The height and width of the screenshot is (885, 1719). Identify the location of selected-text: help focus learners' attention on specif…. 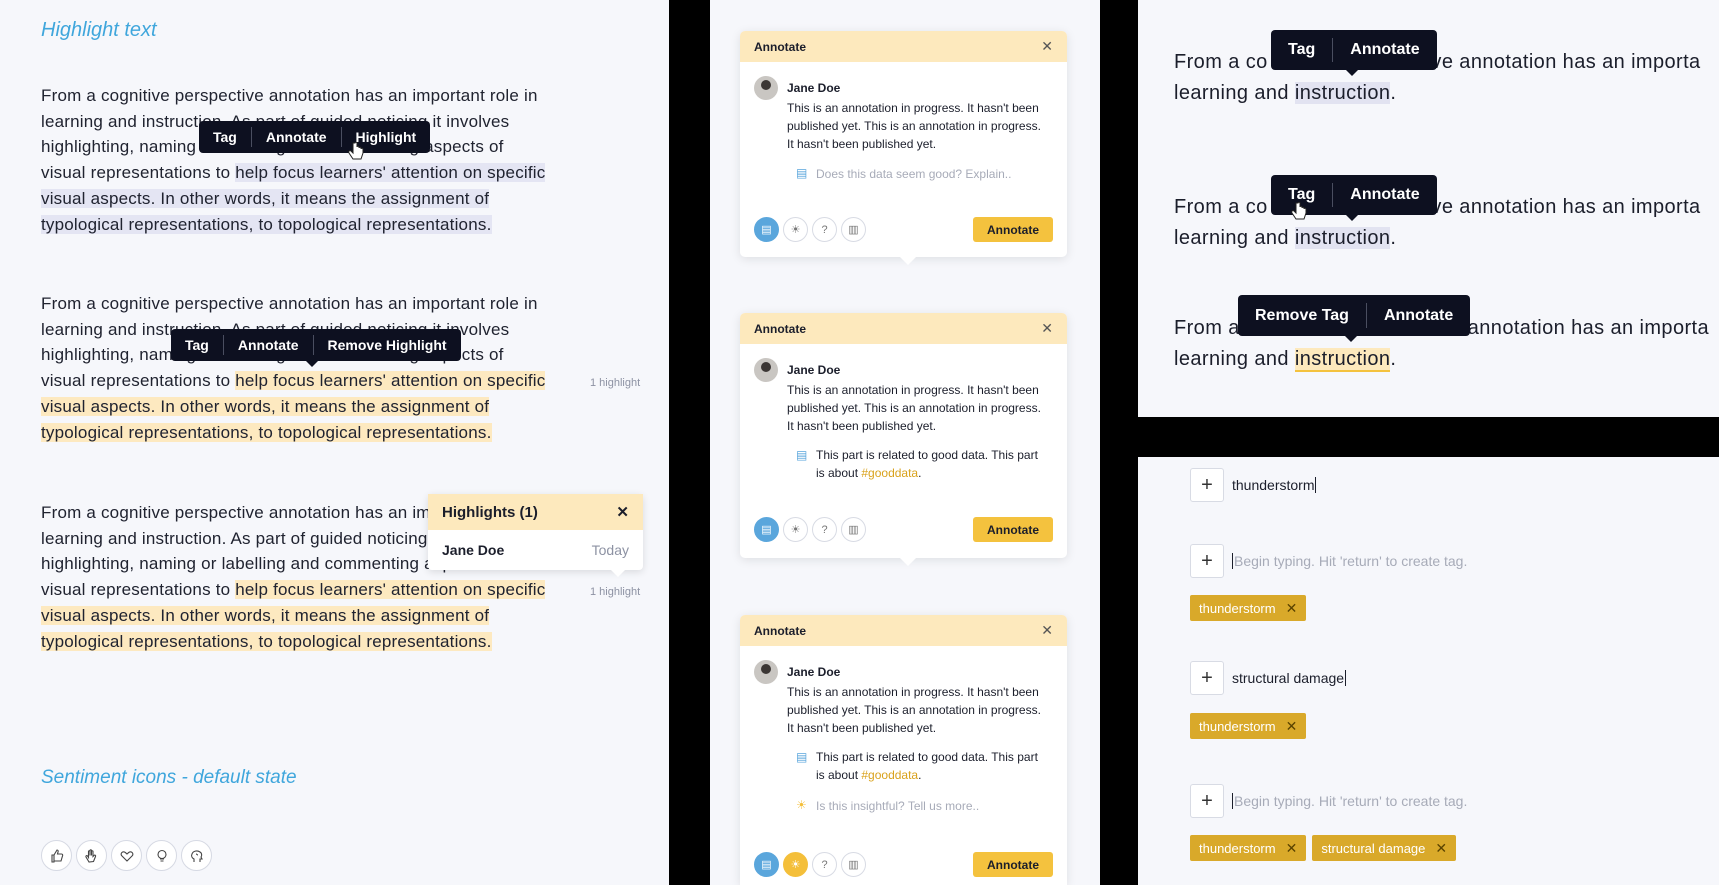
(390, 173).